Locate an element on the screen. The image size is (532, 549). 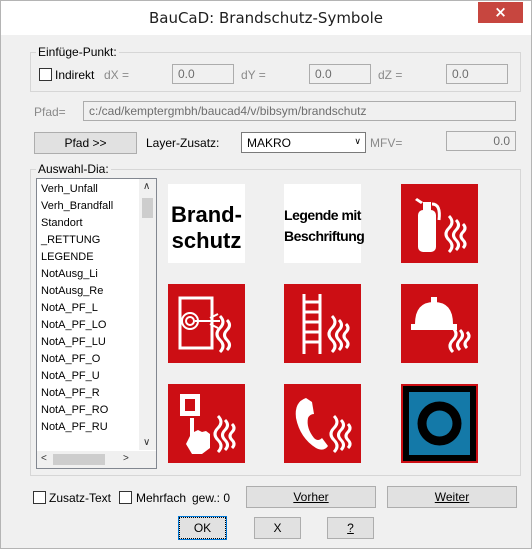
zusatz-text-checkbox is located at coordinates (39, 497).